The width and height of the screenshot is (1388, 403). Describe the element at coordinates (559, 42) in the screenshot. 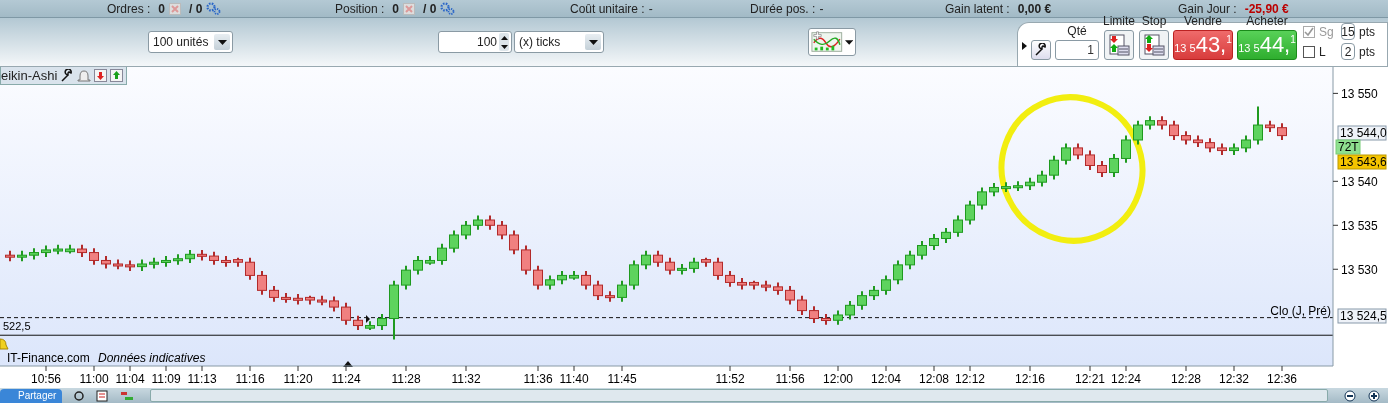

I see `tick-unit-dropdown: (x) ticks` at that location.